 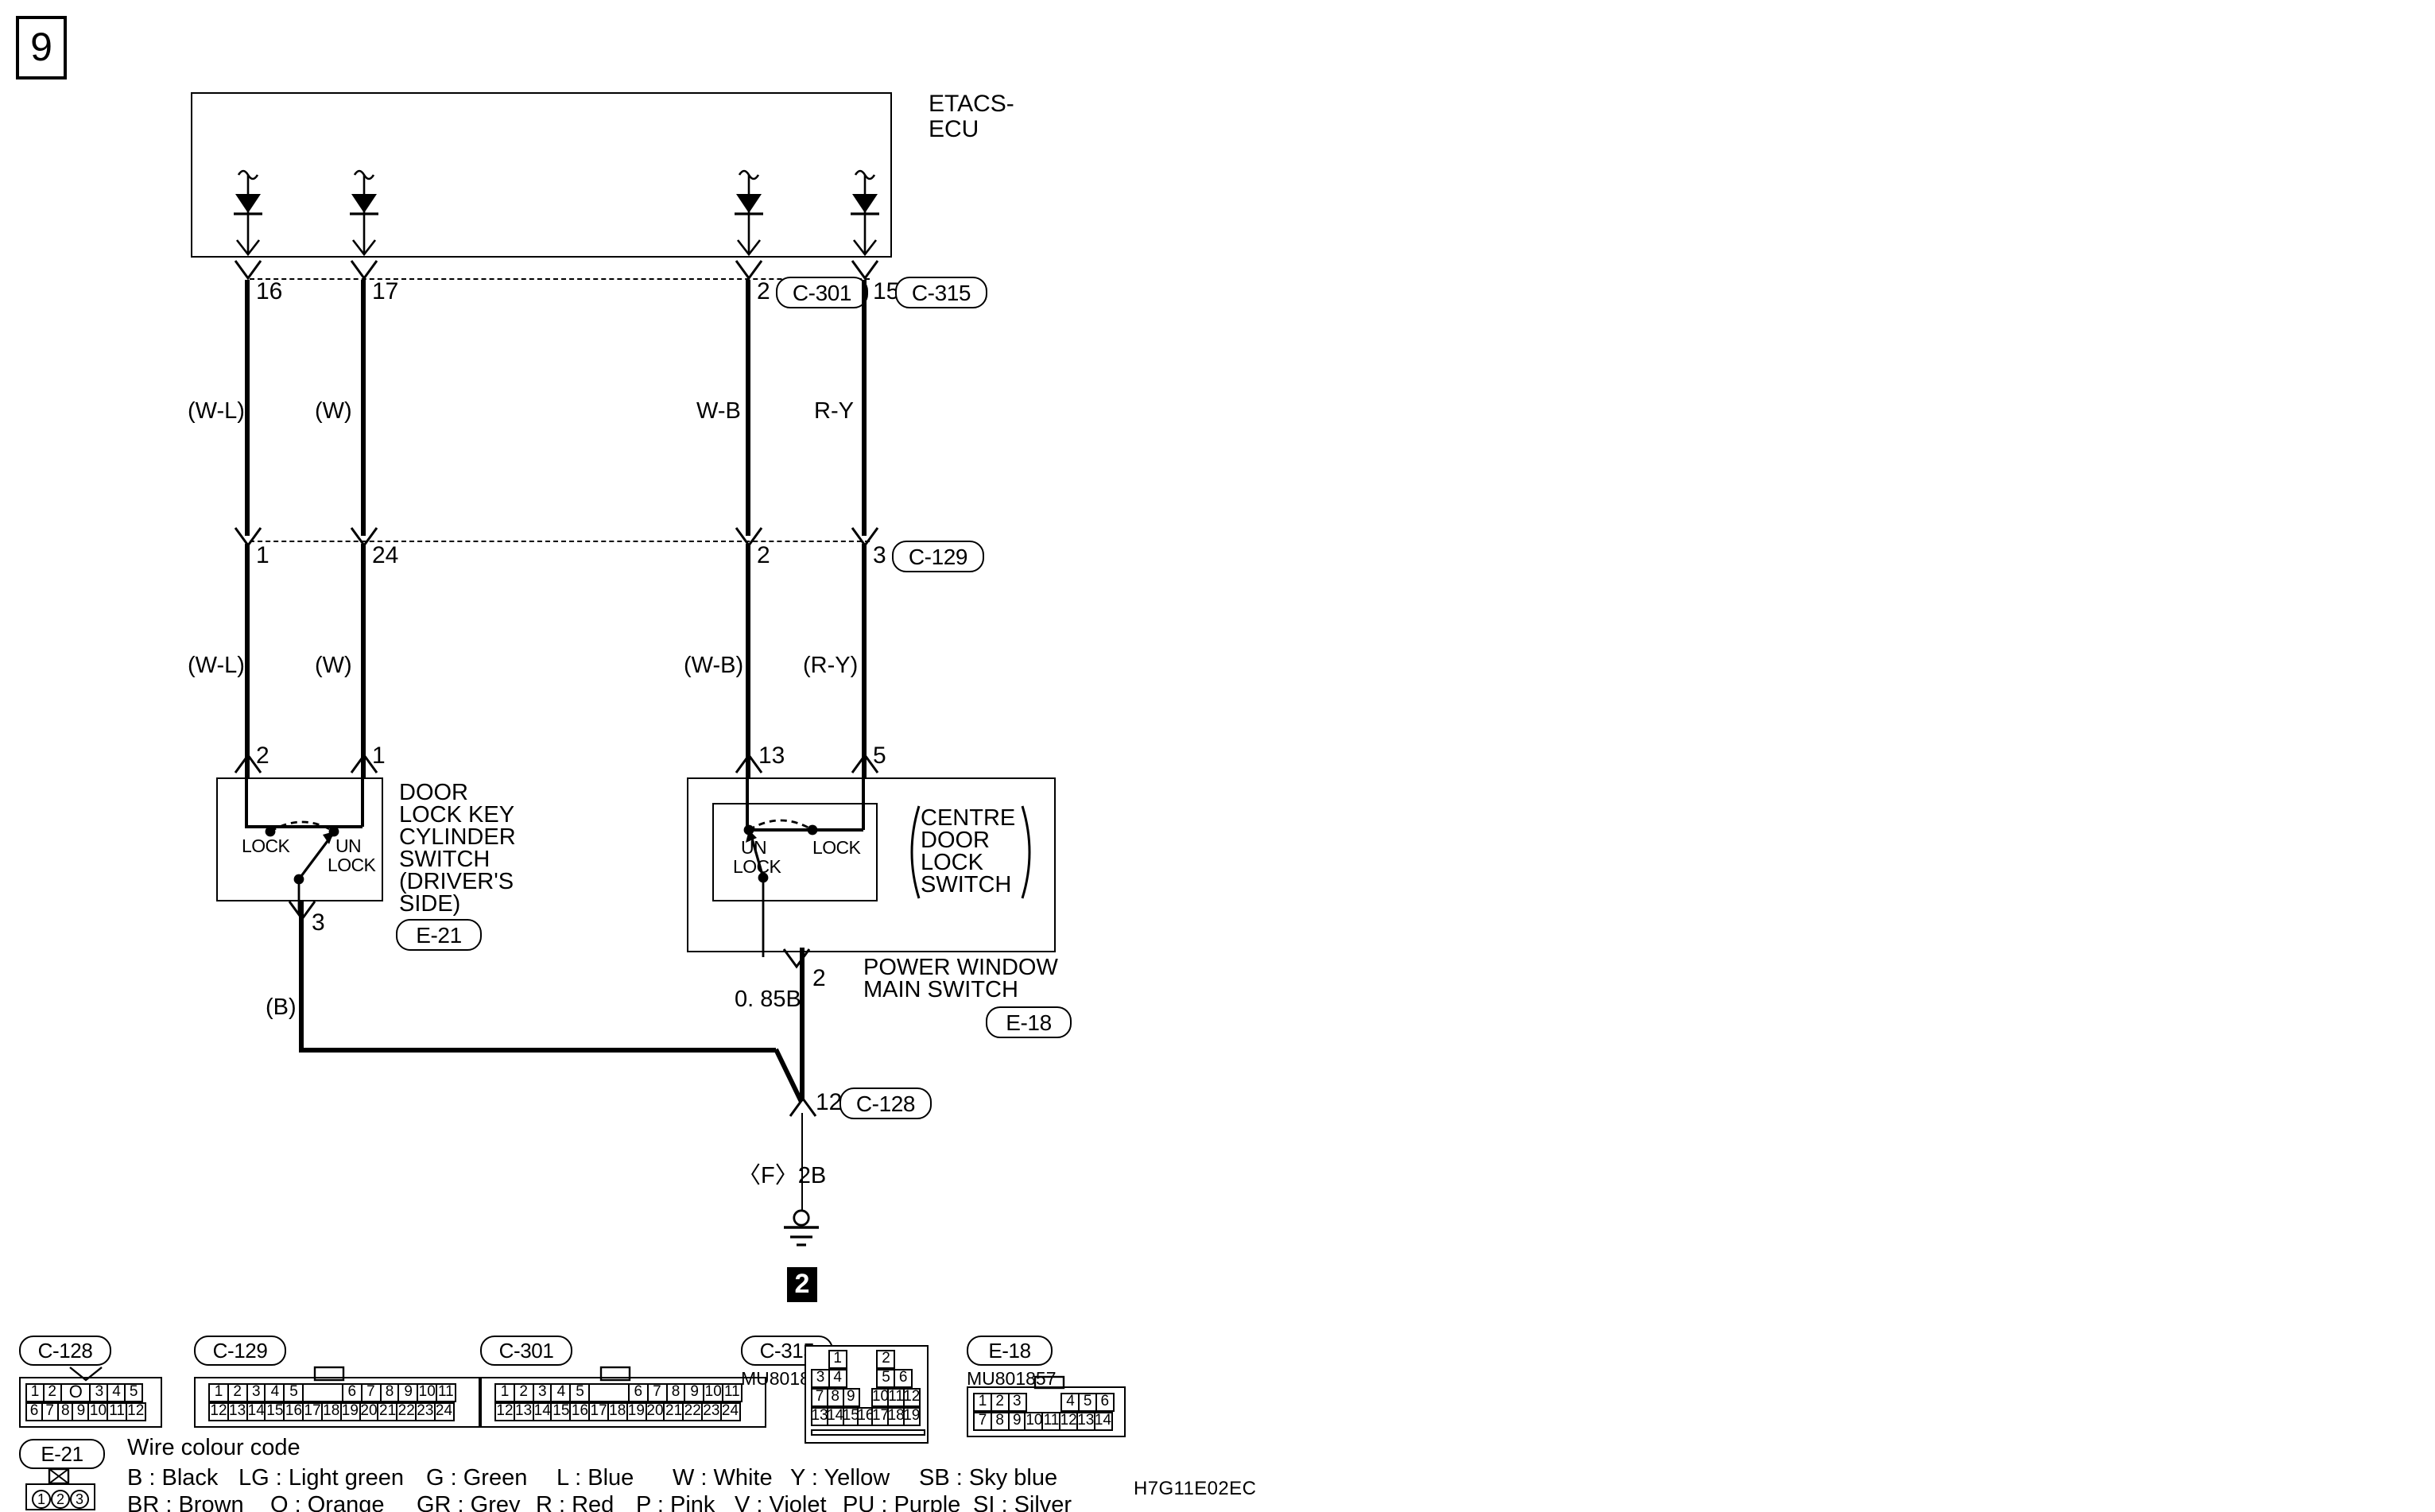 I want to click on cdl-paren-right-icon, so click(x=1026, y=852).